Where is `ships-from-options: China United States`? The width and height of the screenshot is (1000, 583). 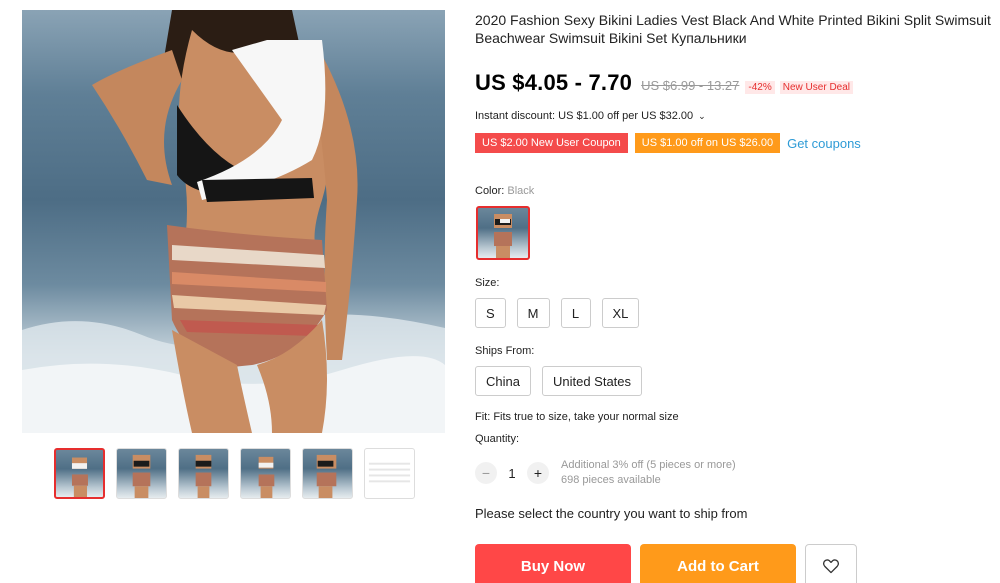 ships-from-options: China United States is located at coordinates (559, 381).